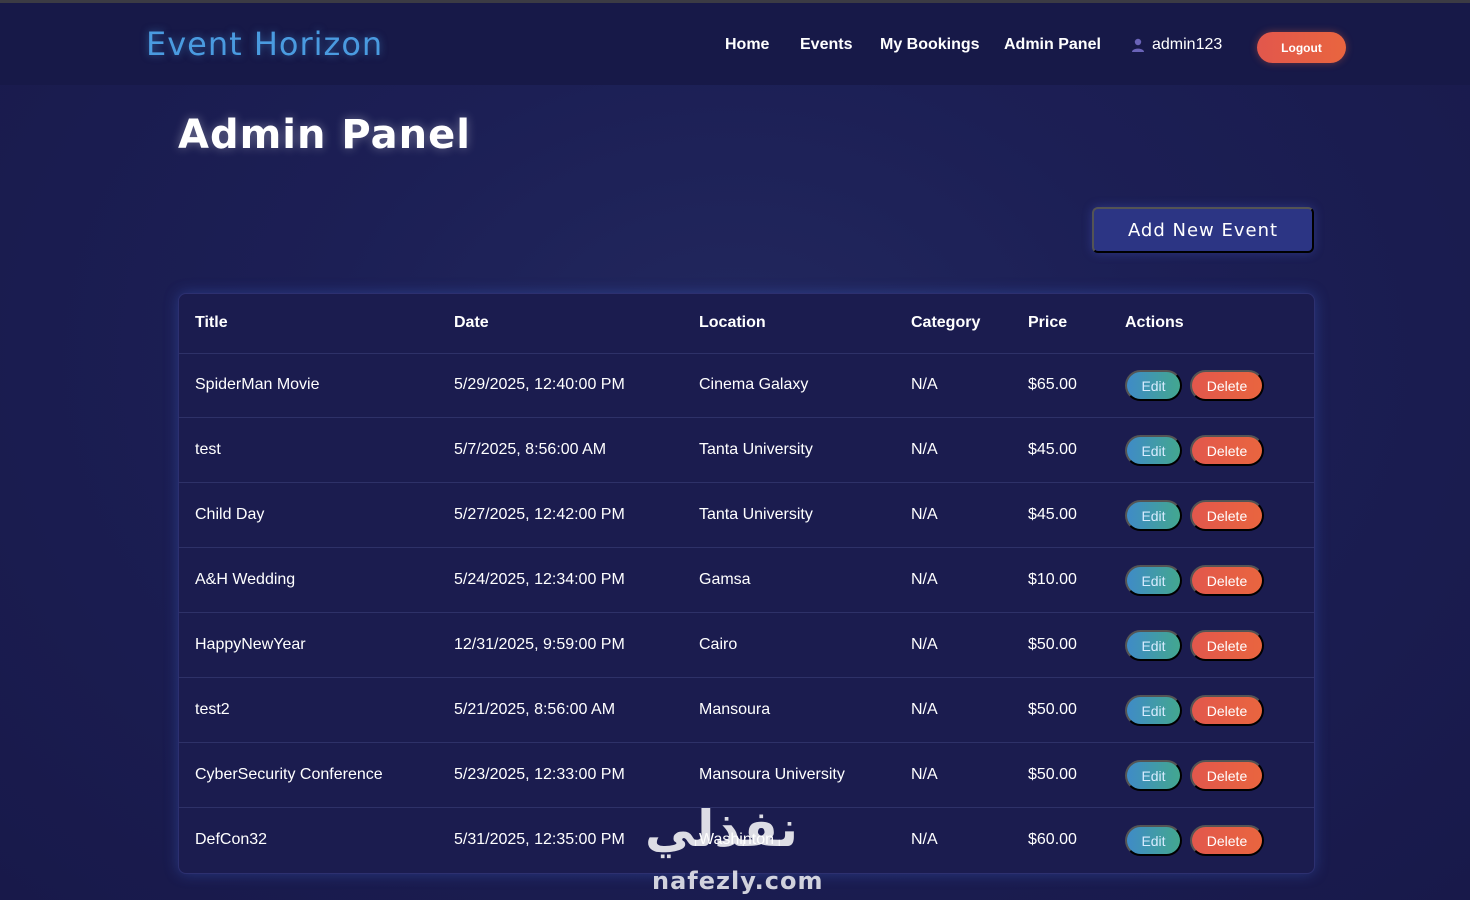 The height and width of the screenshot is (900, 1470). I want to click on cell-price: $10.00, so click(1052, 579).